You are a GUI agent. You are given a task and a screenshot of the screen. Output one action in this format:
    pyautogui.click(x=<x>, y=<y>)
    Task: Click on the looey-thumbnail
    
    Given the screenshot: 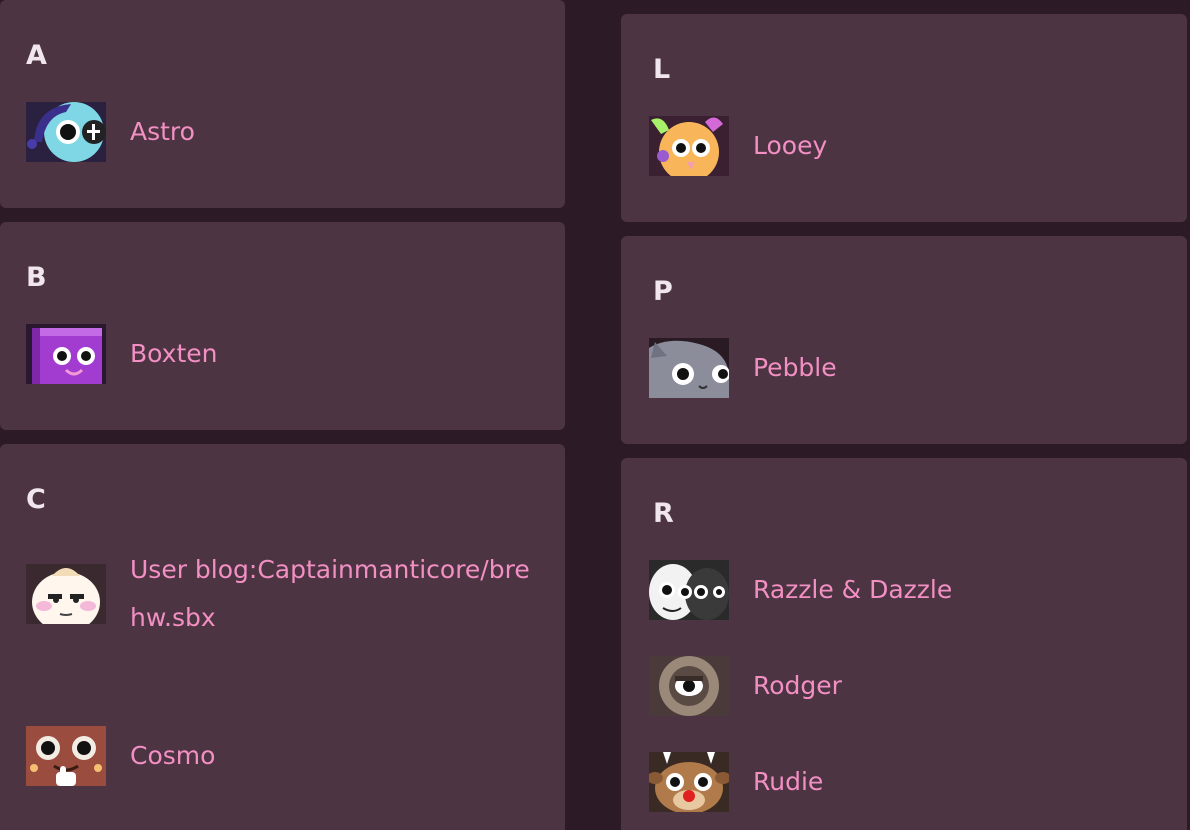 What is the action you would take?
    pyautogui.click(x=689, y=146)
    